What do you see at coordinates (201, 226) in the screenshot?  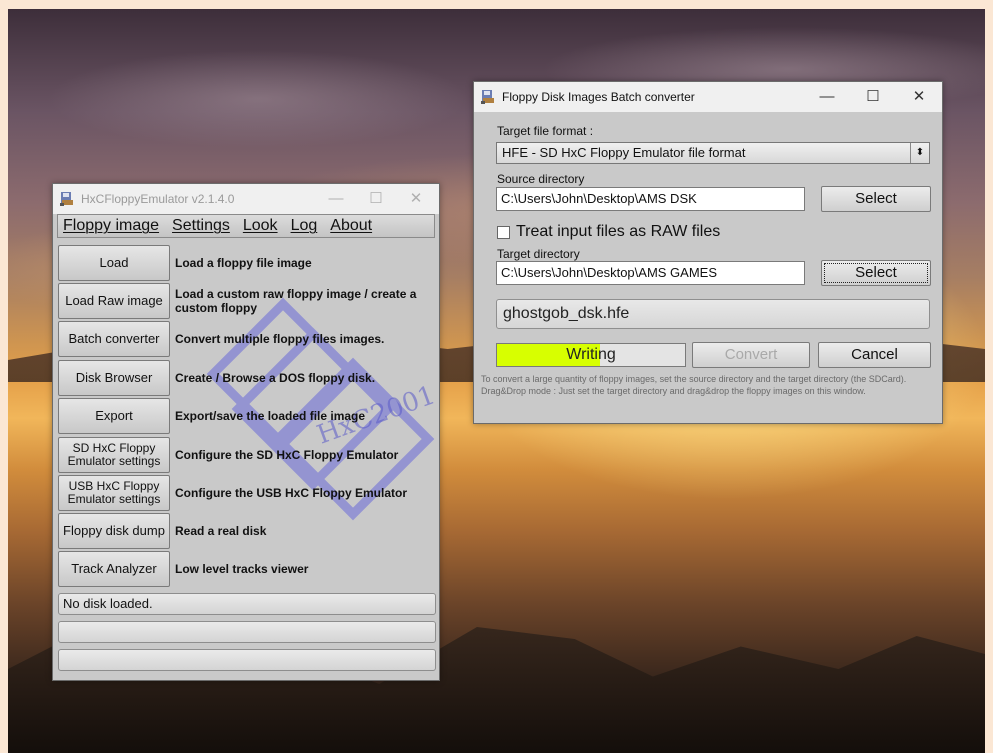 I see `menu-settings: Settings` at bounding box center [201, 226].